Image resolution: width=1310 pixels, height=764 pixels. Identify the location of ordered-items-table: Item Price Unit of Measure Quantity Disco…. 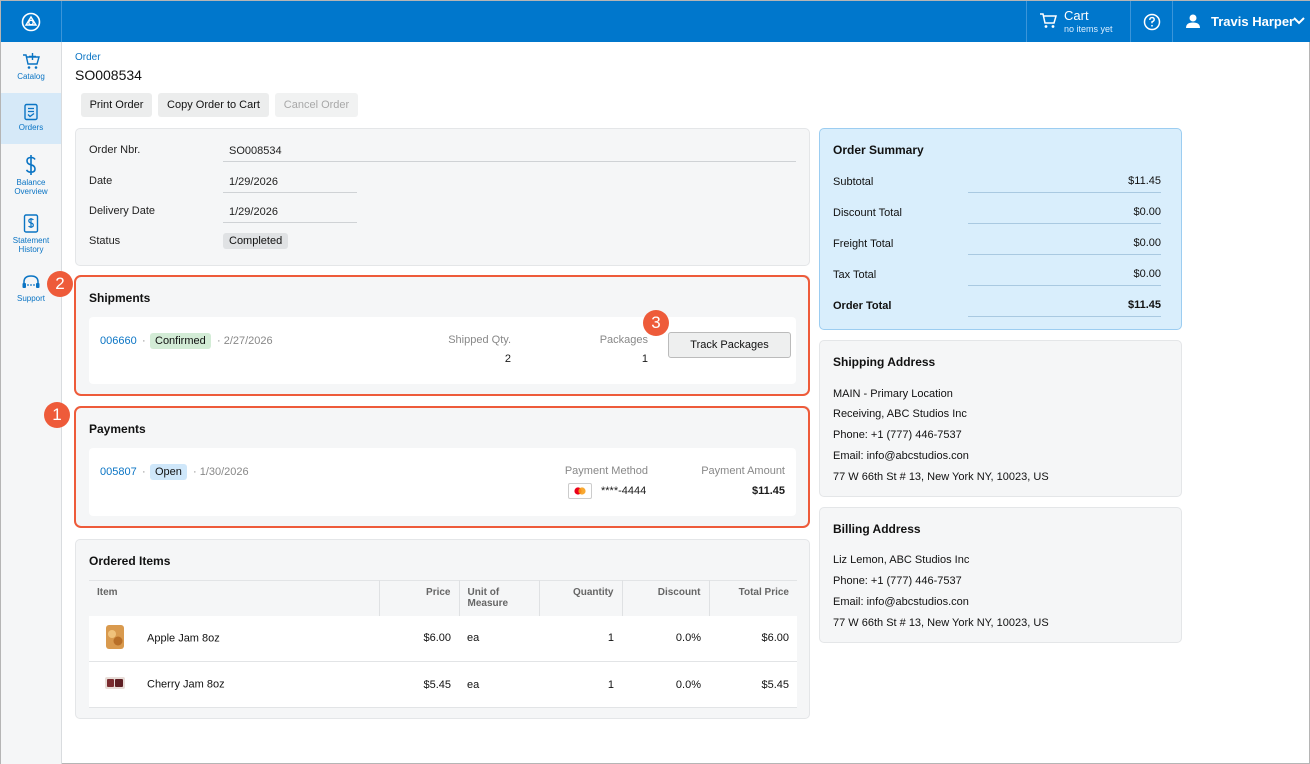
(443, 644).